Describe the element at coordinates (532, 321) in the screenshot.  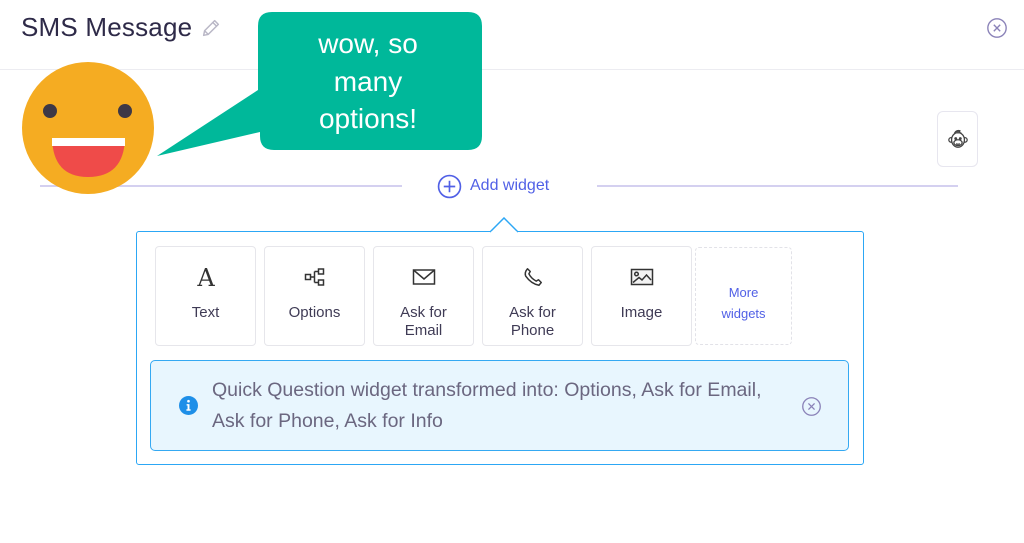
I see `widget-label: Ask for Phone` at that location.